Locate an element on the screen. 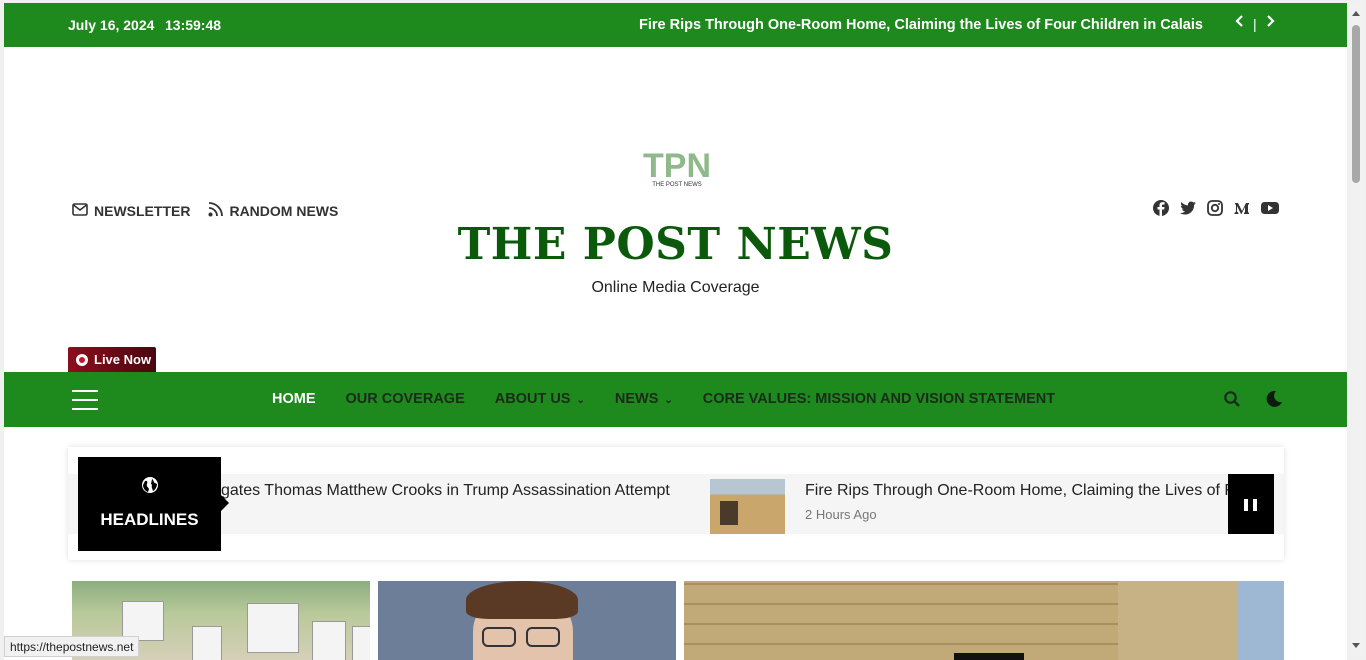 The image size is (1366, 660). live-now-label: Live Now is located at coordinates (123, 359).